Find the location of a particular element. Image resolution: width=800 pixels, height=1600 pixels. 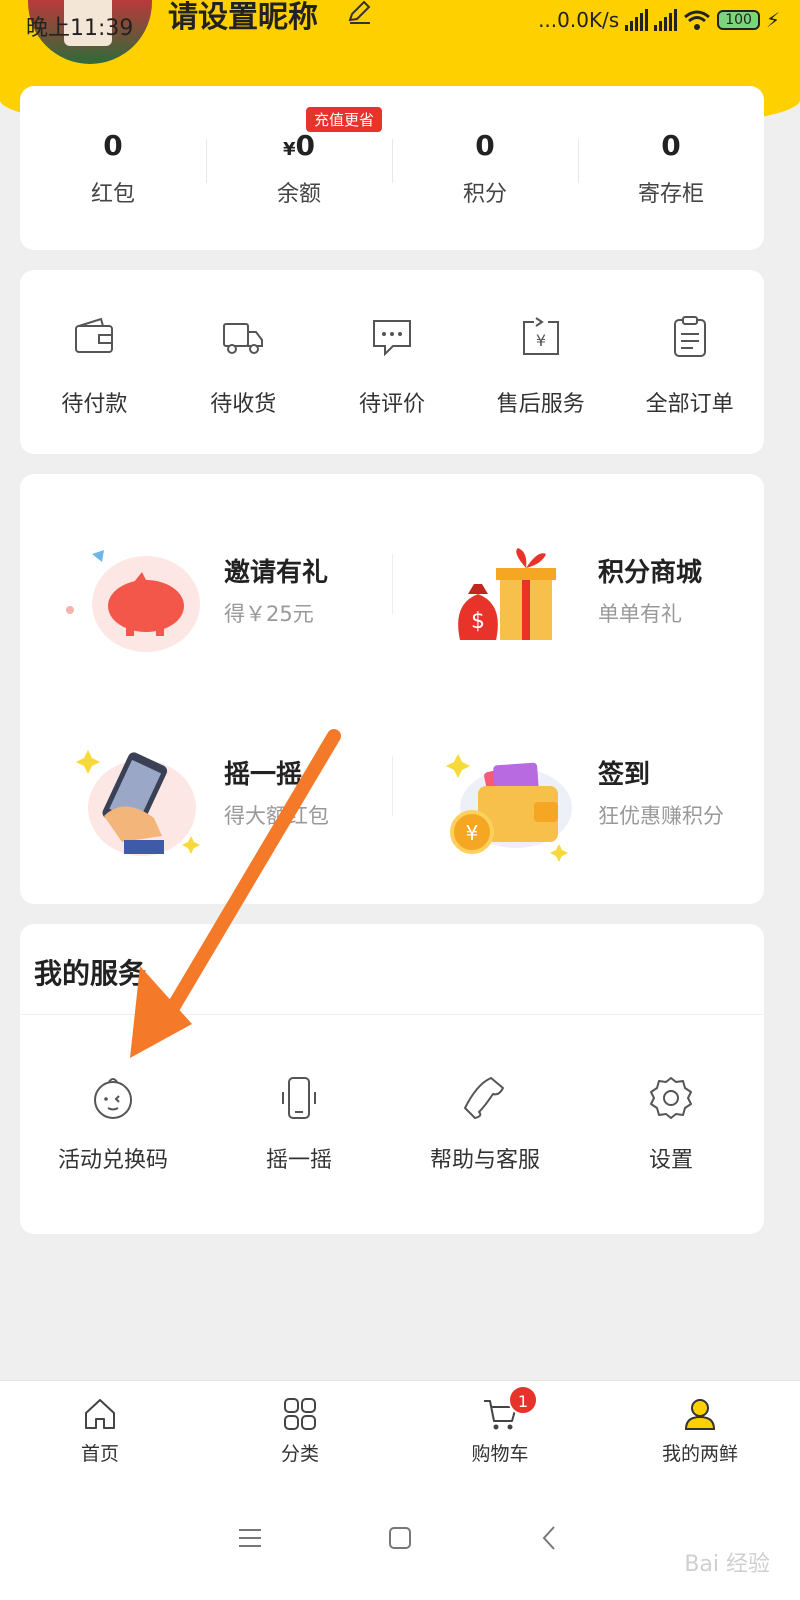

edit-pencil-icon is located at coordinates (360, 13).